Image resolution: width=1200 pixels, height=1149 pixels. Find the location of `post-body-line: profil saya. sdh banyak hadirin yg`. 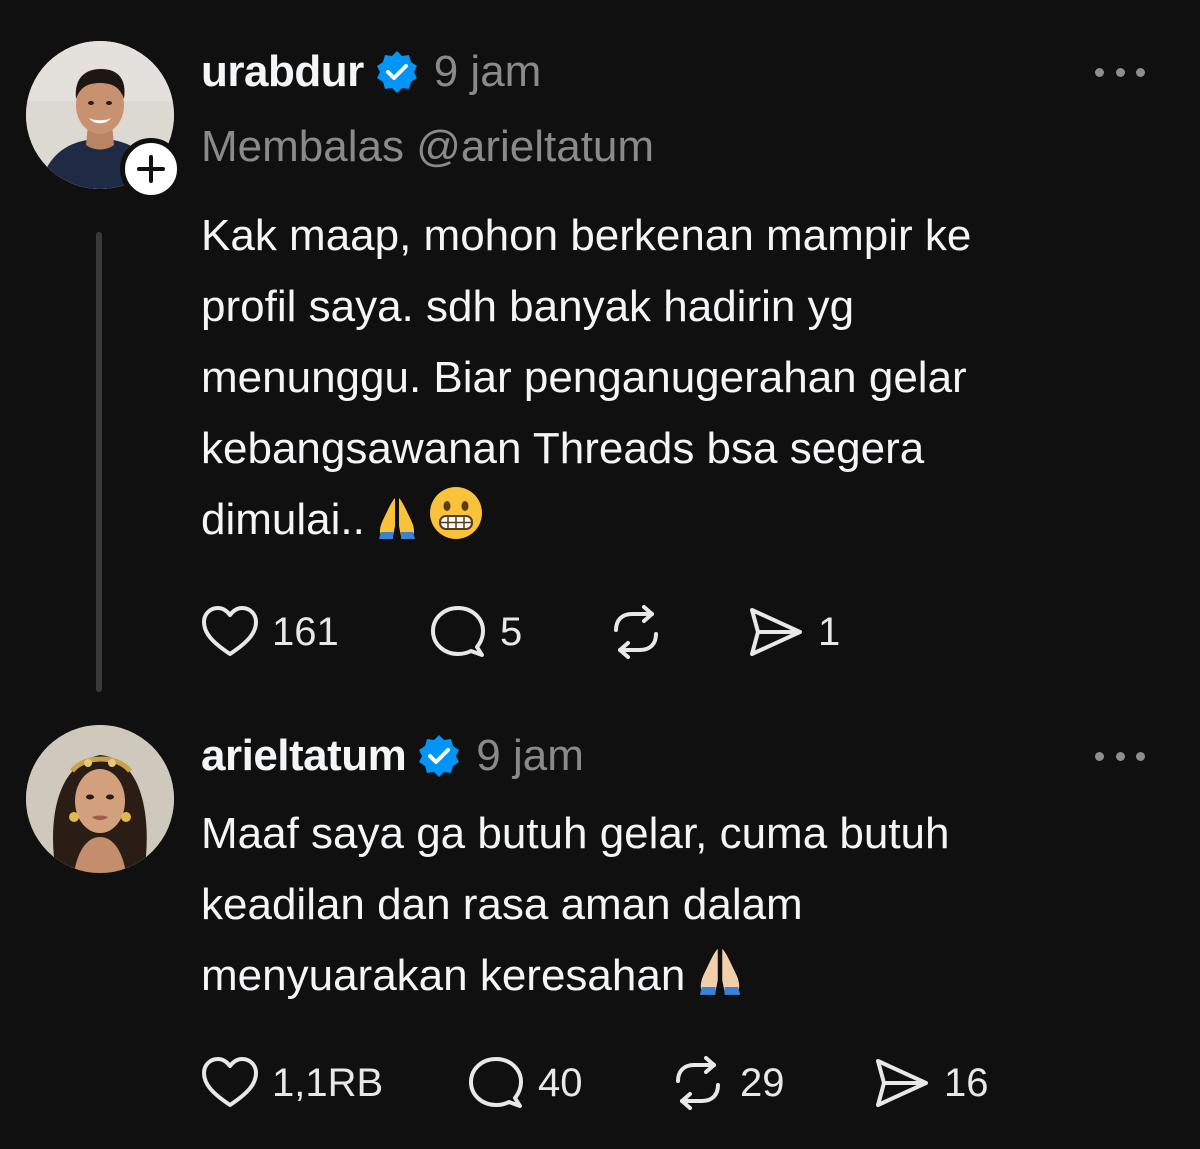

post-body-line: profil saya. sdh banyak hadirin yg is located at coordinates (528, 306).